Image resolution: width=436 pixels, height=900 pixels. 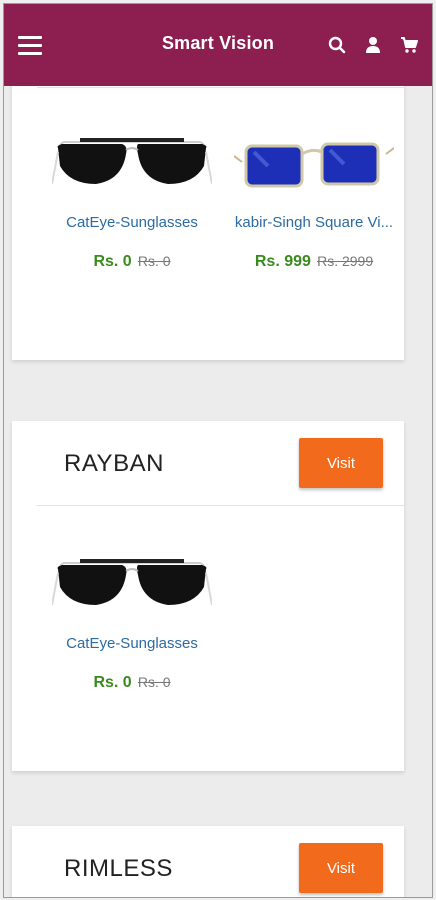 What do you see at coordinates (409, 45) in the screenshot?
I see `cart-icon` at bounding box center [409, 45].